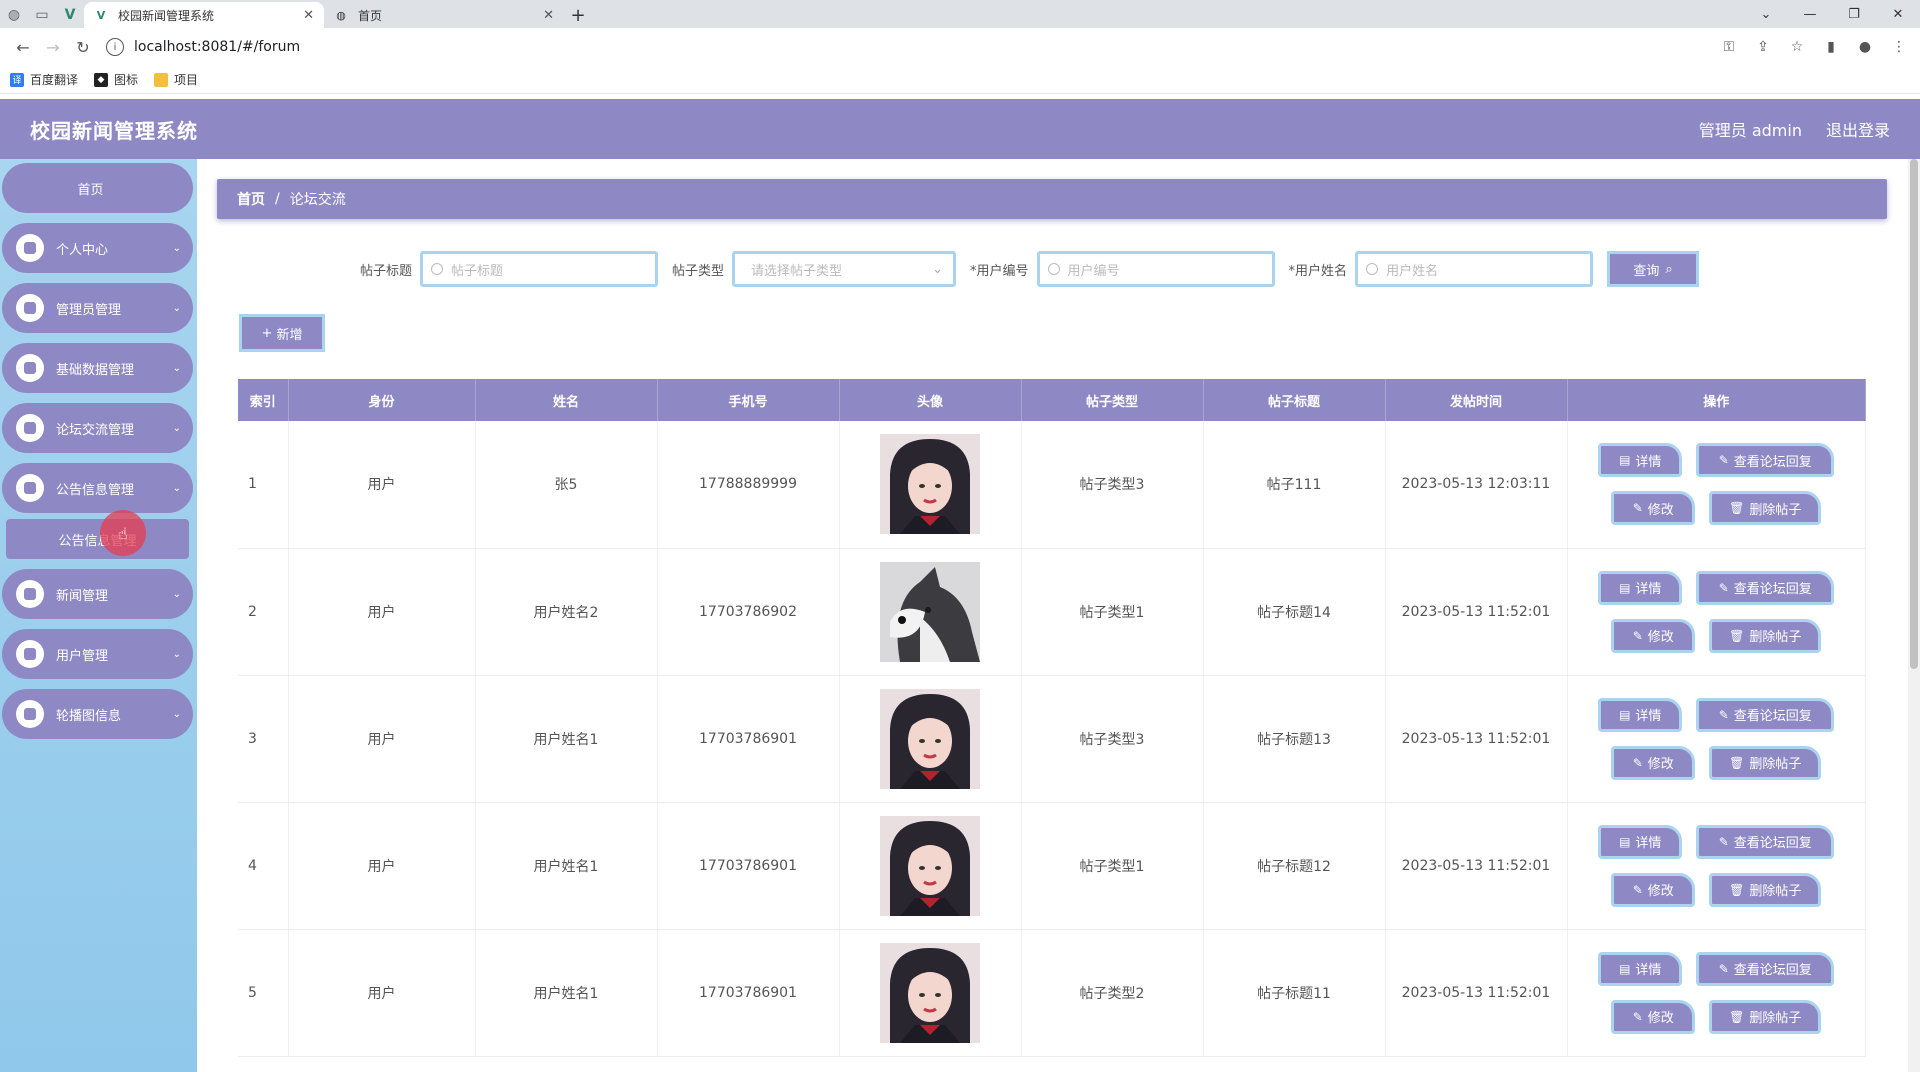 This screenshot has width=1920, height=1072. I want to click on sidebar-item-basic-data: 基础数据管理 ⌄, so click(97, 368).